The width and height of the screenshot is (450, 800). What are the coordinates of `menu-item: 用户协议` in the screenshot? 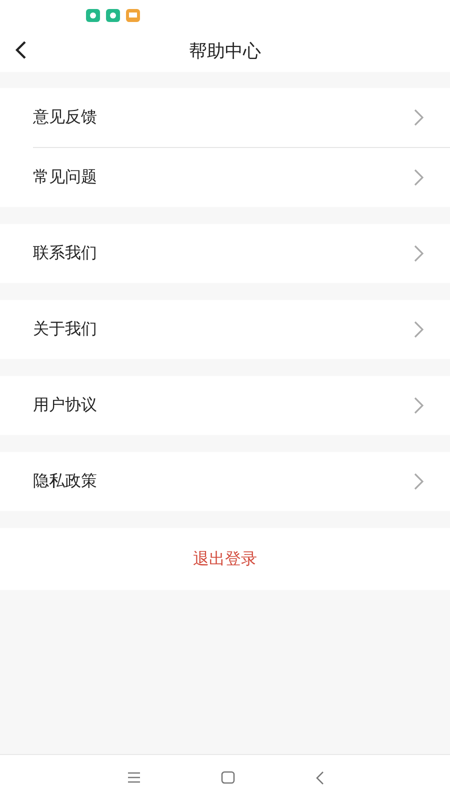 It's located at (65, 405).